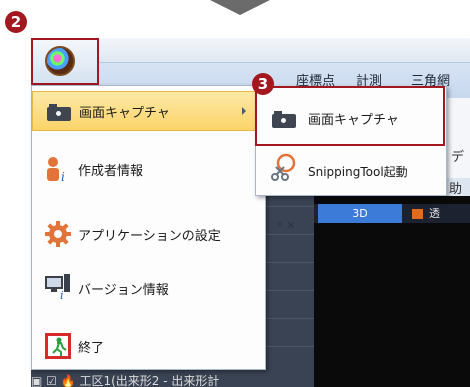  Describe the element at coordinates (148, 169) in the screenshot. I see `menu-item-author-info: i 作成者情報` at that location.